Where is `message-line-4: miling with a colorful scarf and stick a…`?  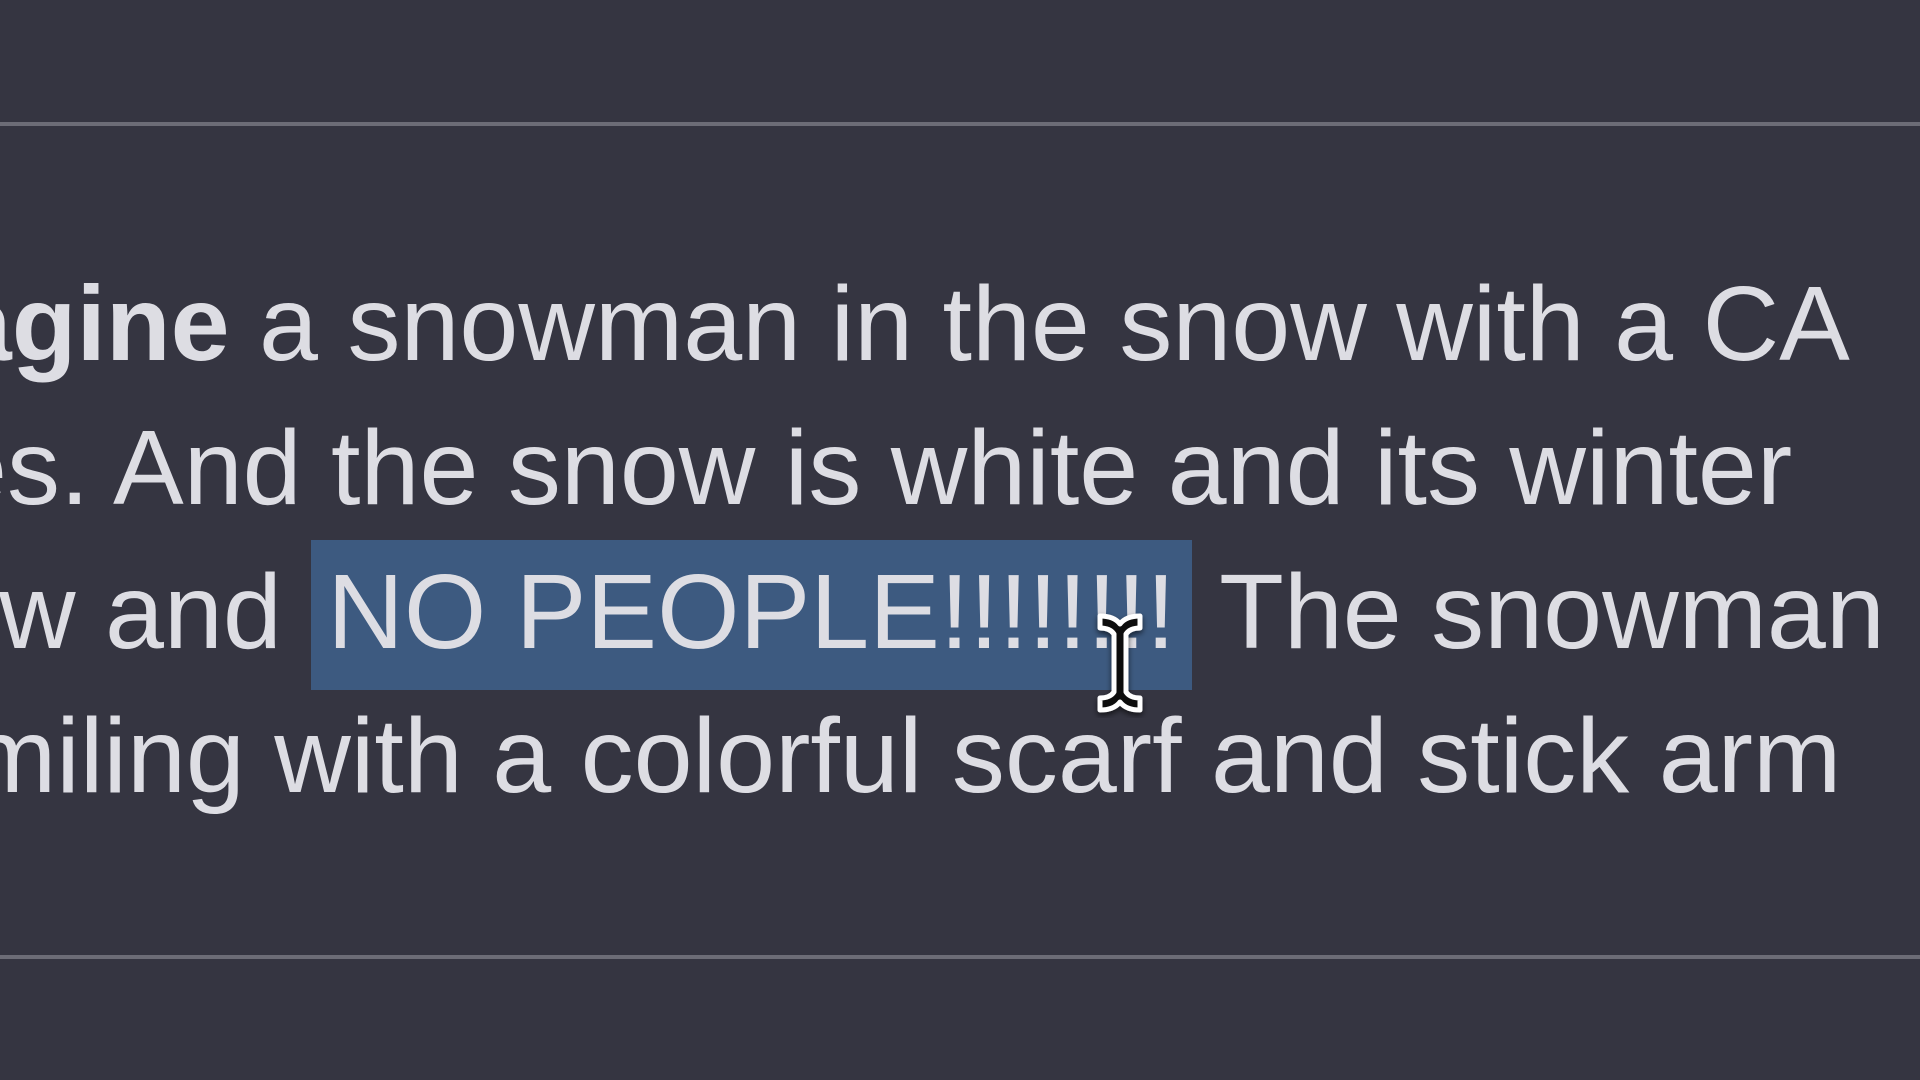
message-line-4: miling with a colorful scarf and stick a… is located at coordinates (920, 756).